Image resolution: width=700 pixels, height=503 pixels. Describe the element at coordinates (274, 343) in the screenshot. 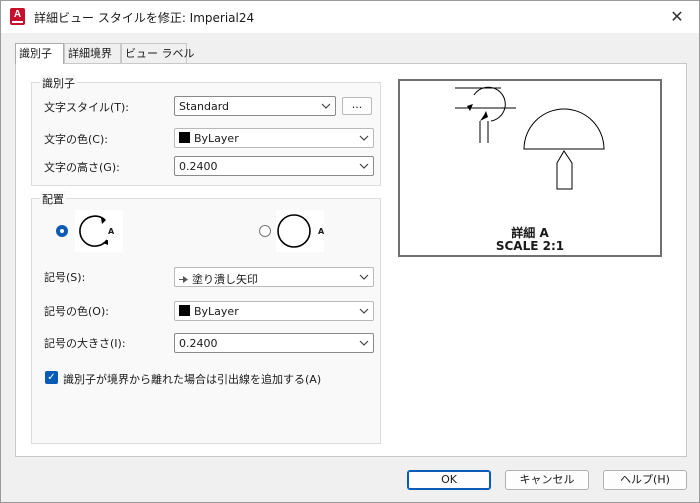

I see `symbol-size-combo: 0.2400` at that location.